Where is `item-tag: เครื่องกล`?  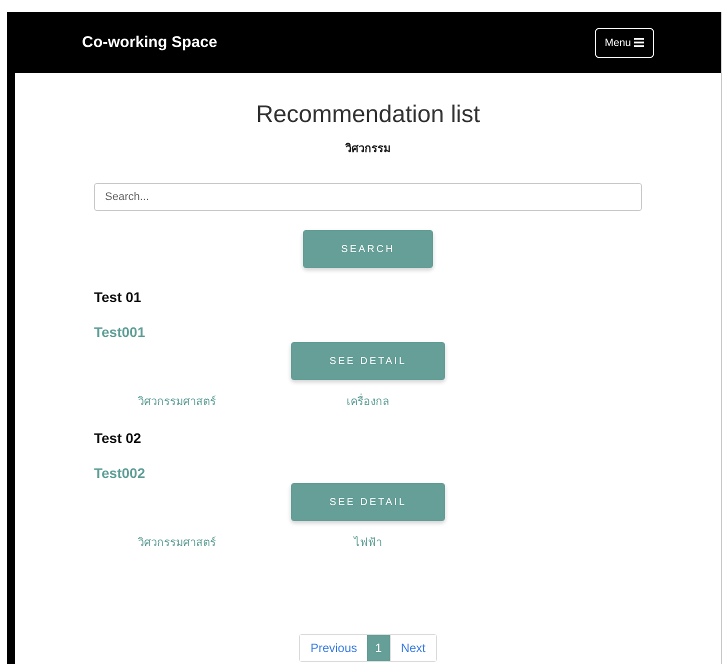
item-tag: เครื่องกล is located at coordinates (368, 401).